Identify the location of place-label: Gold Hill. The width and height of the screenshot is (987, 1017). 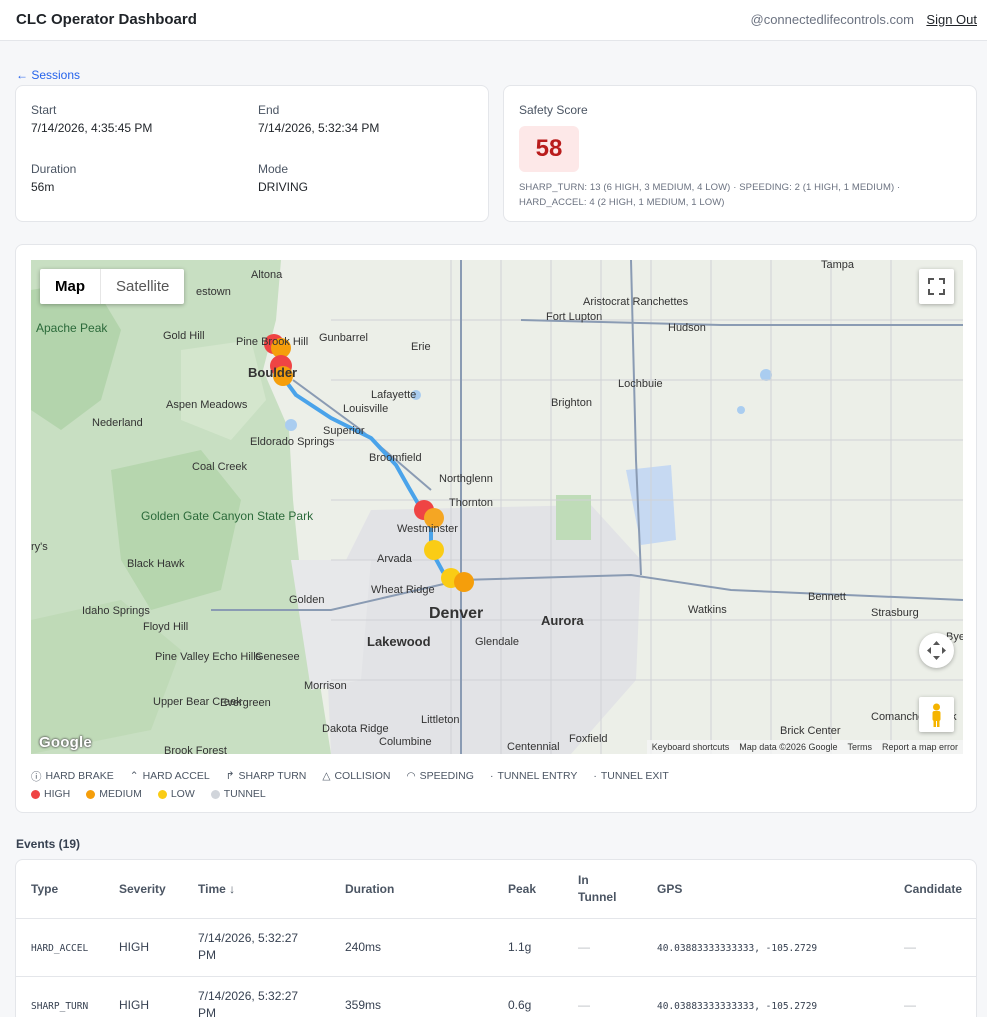
(184, 336).